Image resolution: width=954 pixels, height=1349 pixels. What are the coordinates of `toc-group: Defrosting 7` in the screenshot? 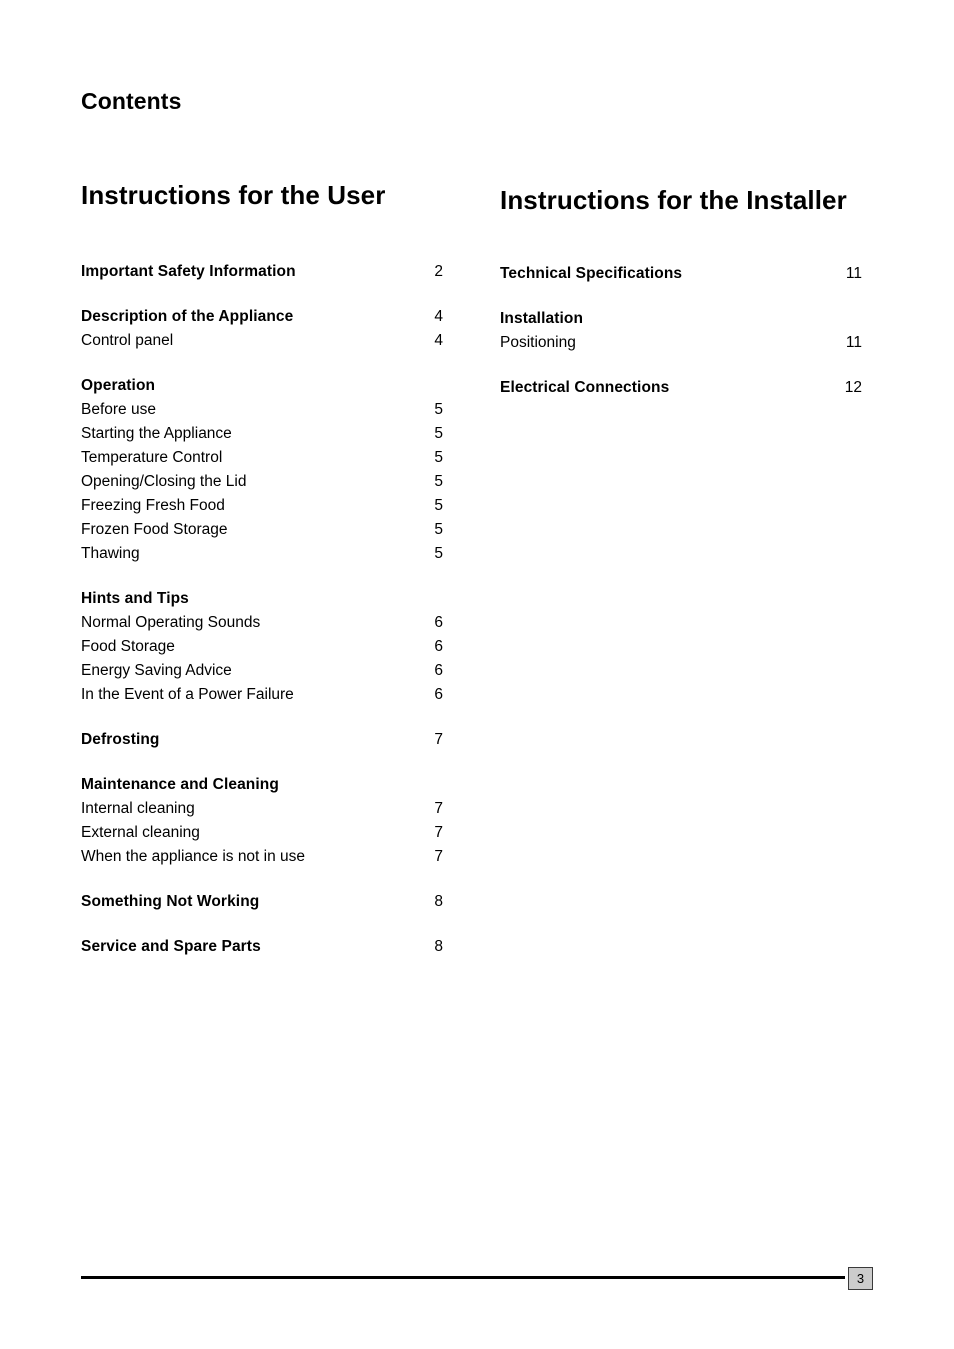 It's located at (262, 740).